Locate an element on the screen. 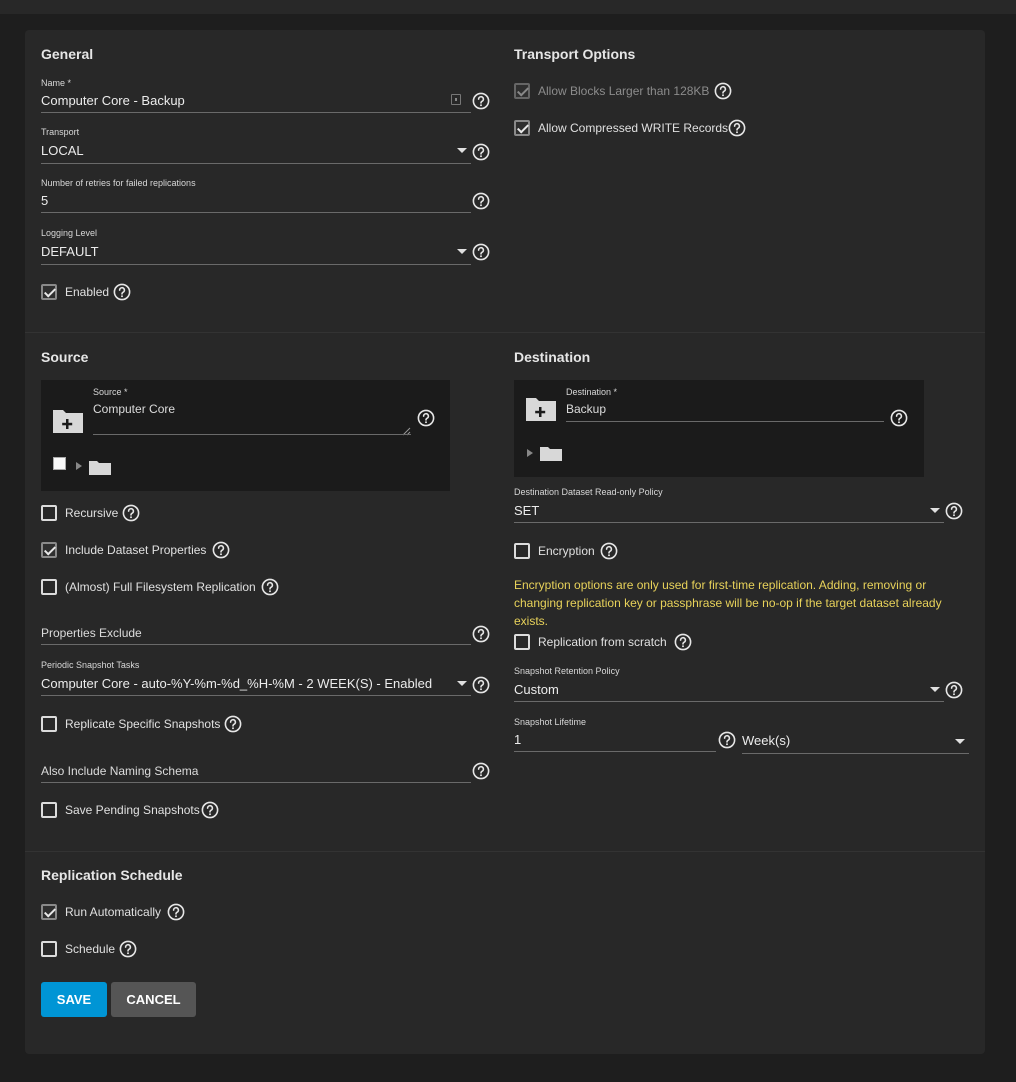  include-props-help-icon is located at coordinates (221, 550).